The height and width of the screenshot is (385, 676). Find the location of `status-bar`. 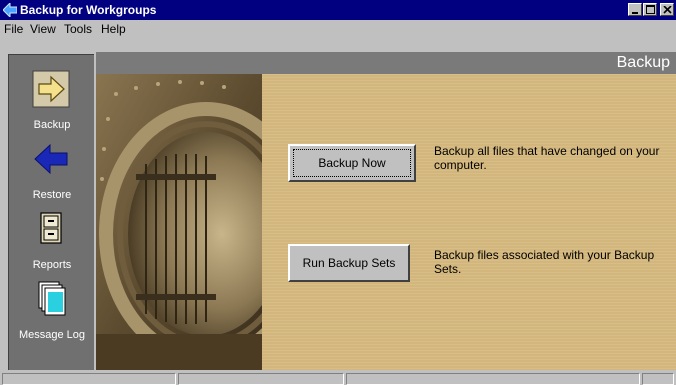

status-bar is located at coordinates (338, 378).